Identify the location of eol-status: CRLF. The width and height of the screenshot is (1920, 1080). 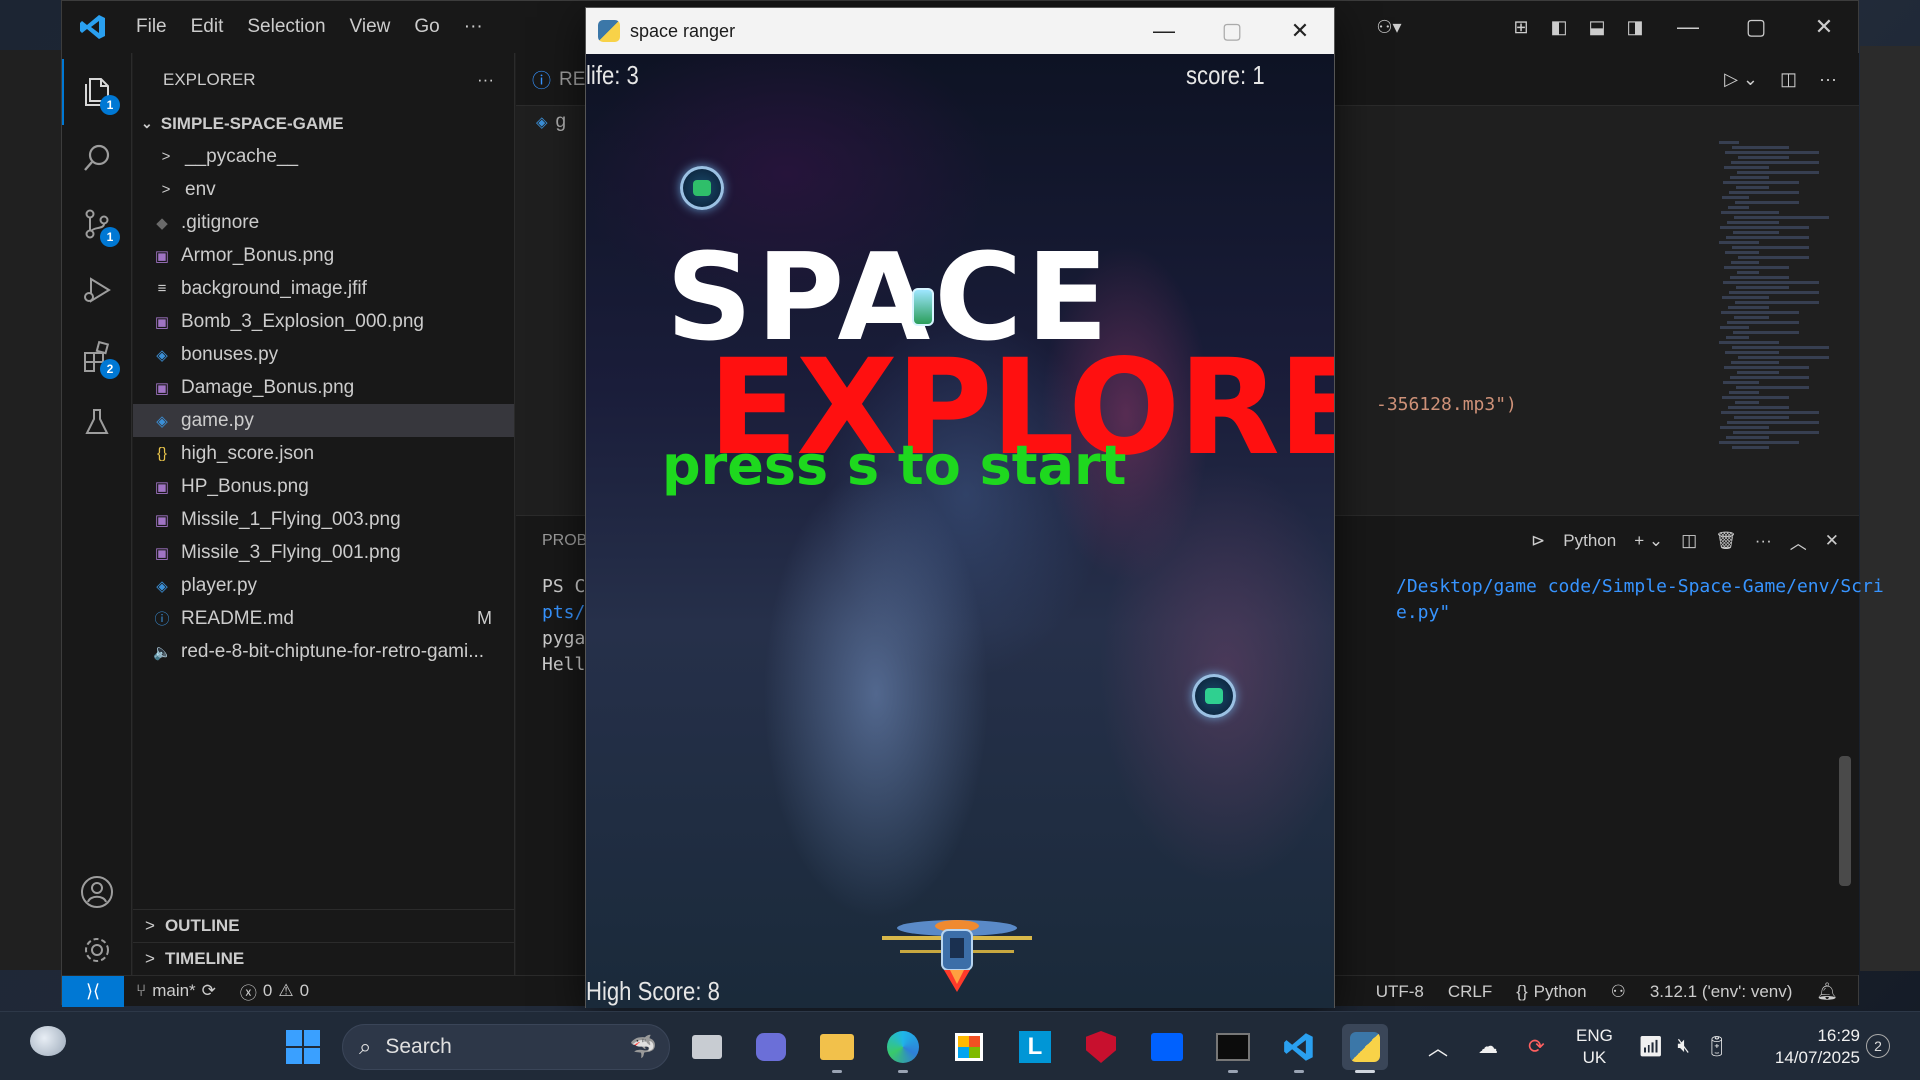
(1470, 992).